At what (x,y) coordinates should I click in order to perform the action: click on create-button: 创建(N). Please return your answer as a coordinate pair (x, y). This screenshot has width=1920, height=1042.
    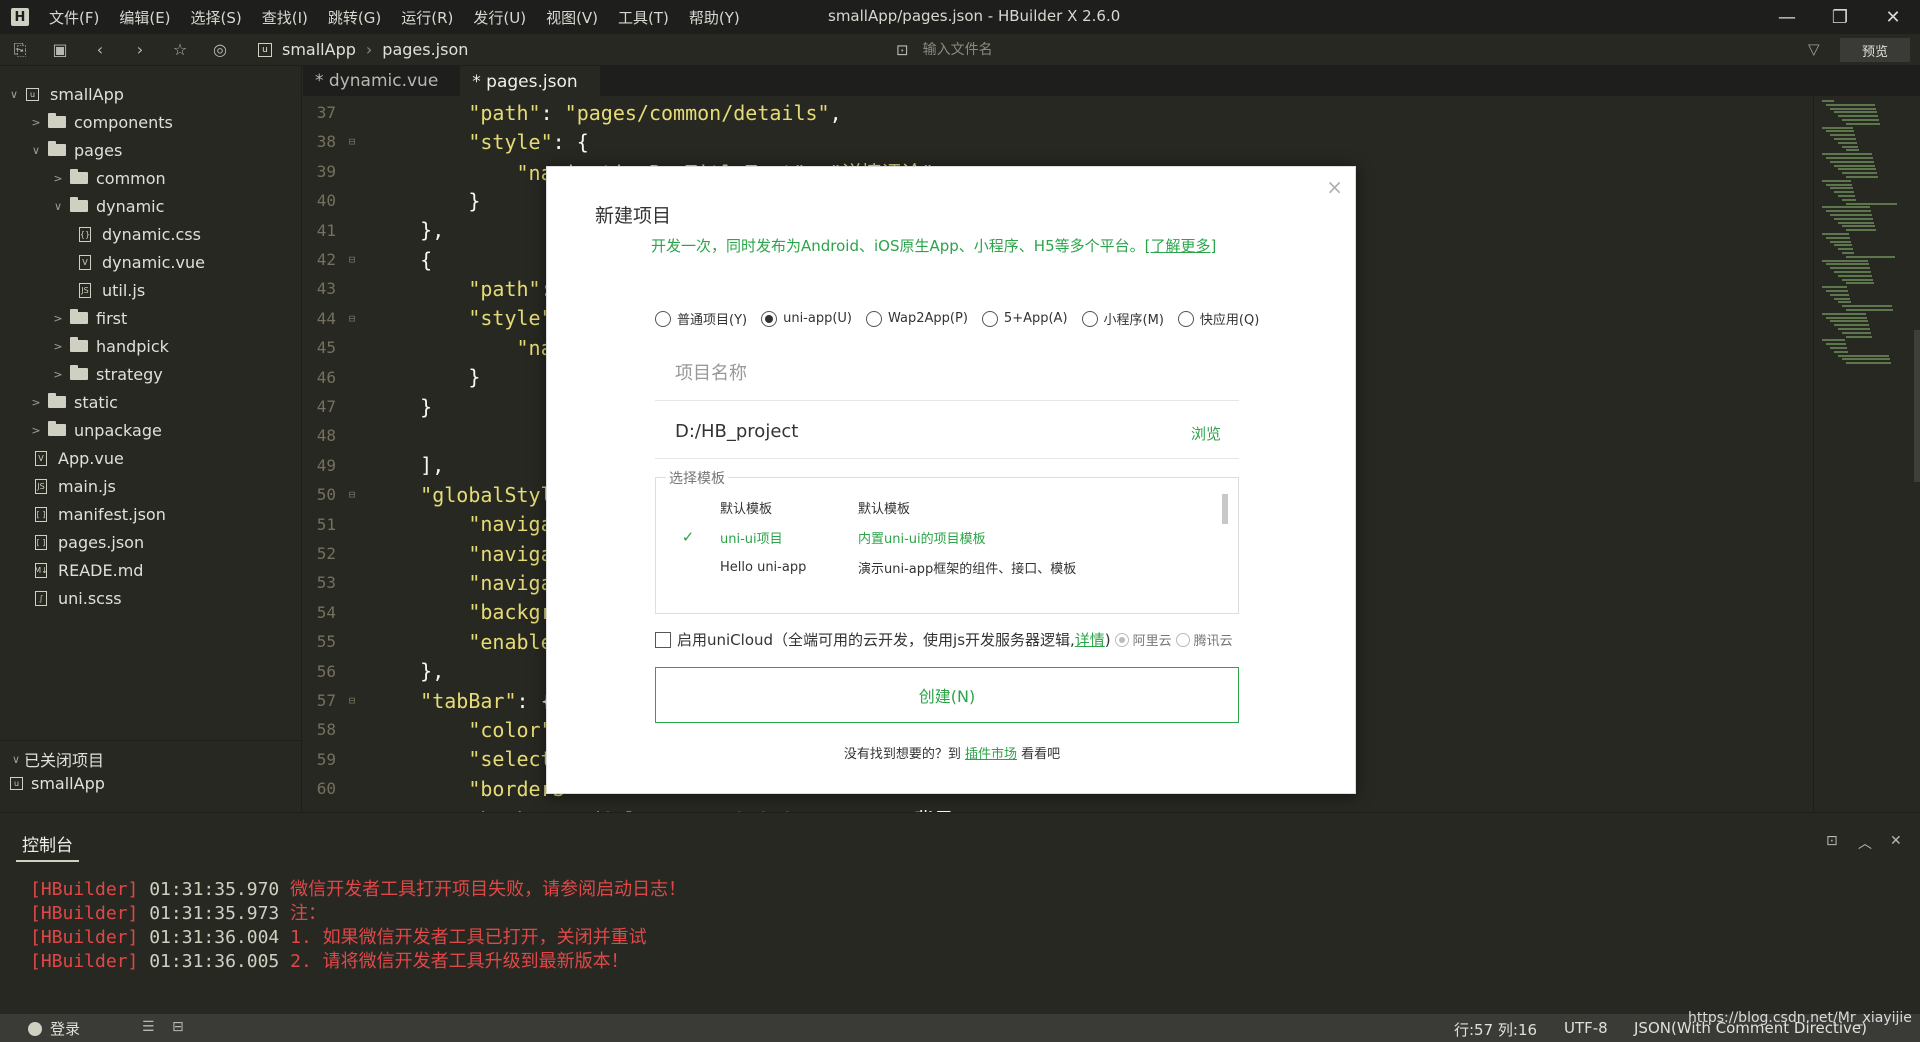
    Looking at the image, I should click on (947, 695).